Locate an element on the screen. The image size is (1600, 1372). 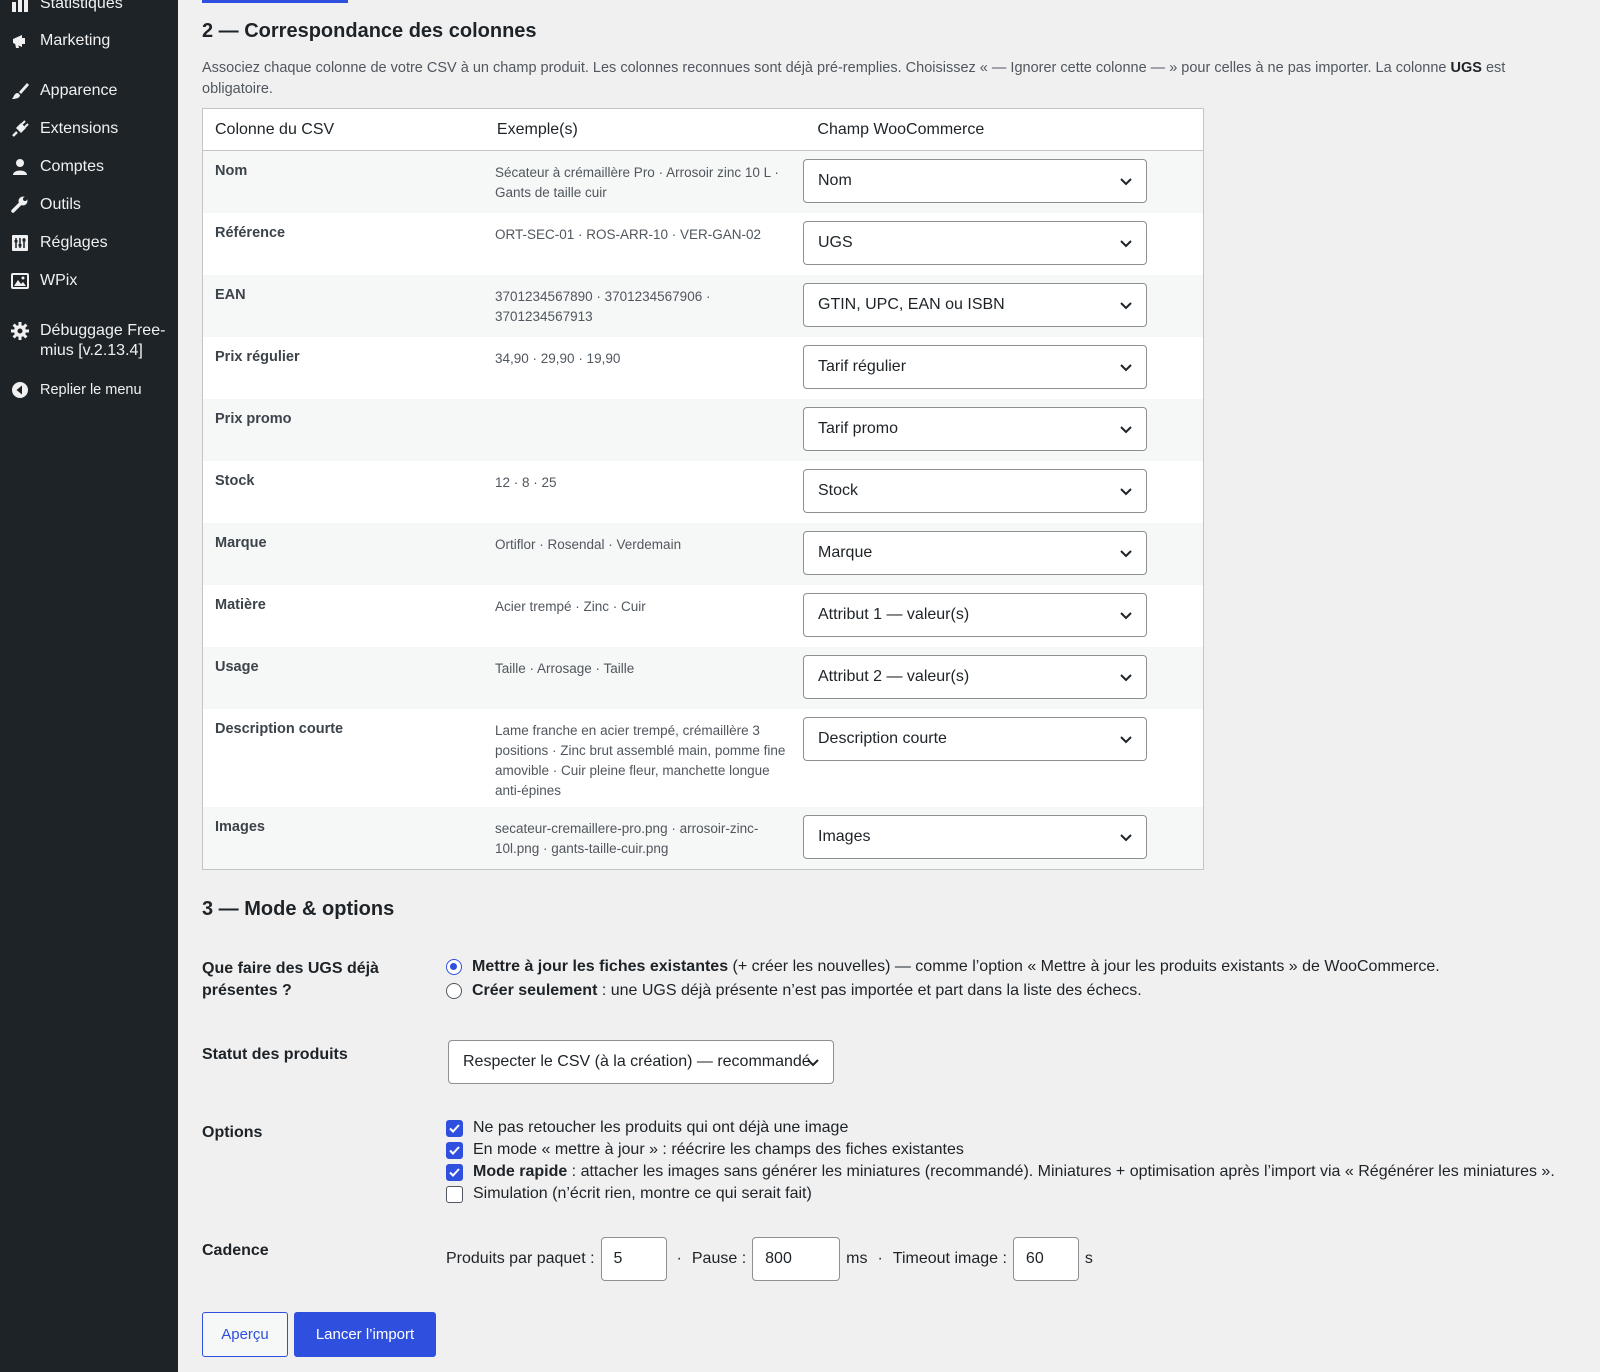
pause-unit: ms is located at coordinates (857, 1258).